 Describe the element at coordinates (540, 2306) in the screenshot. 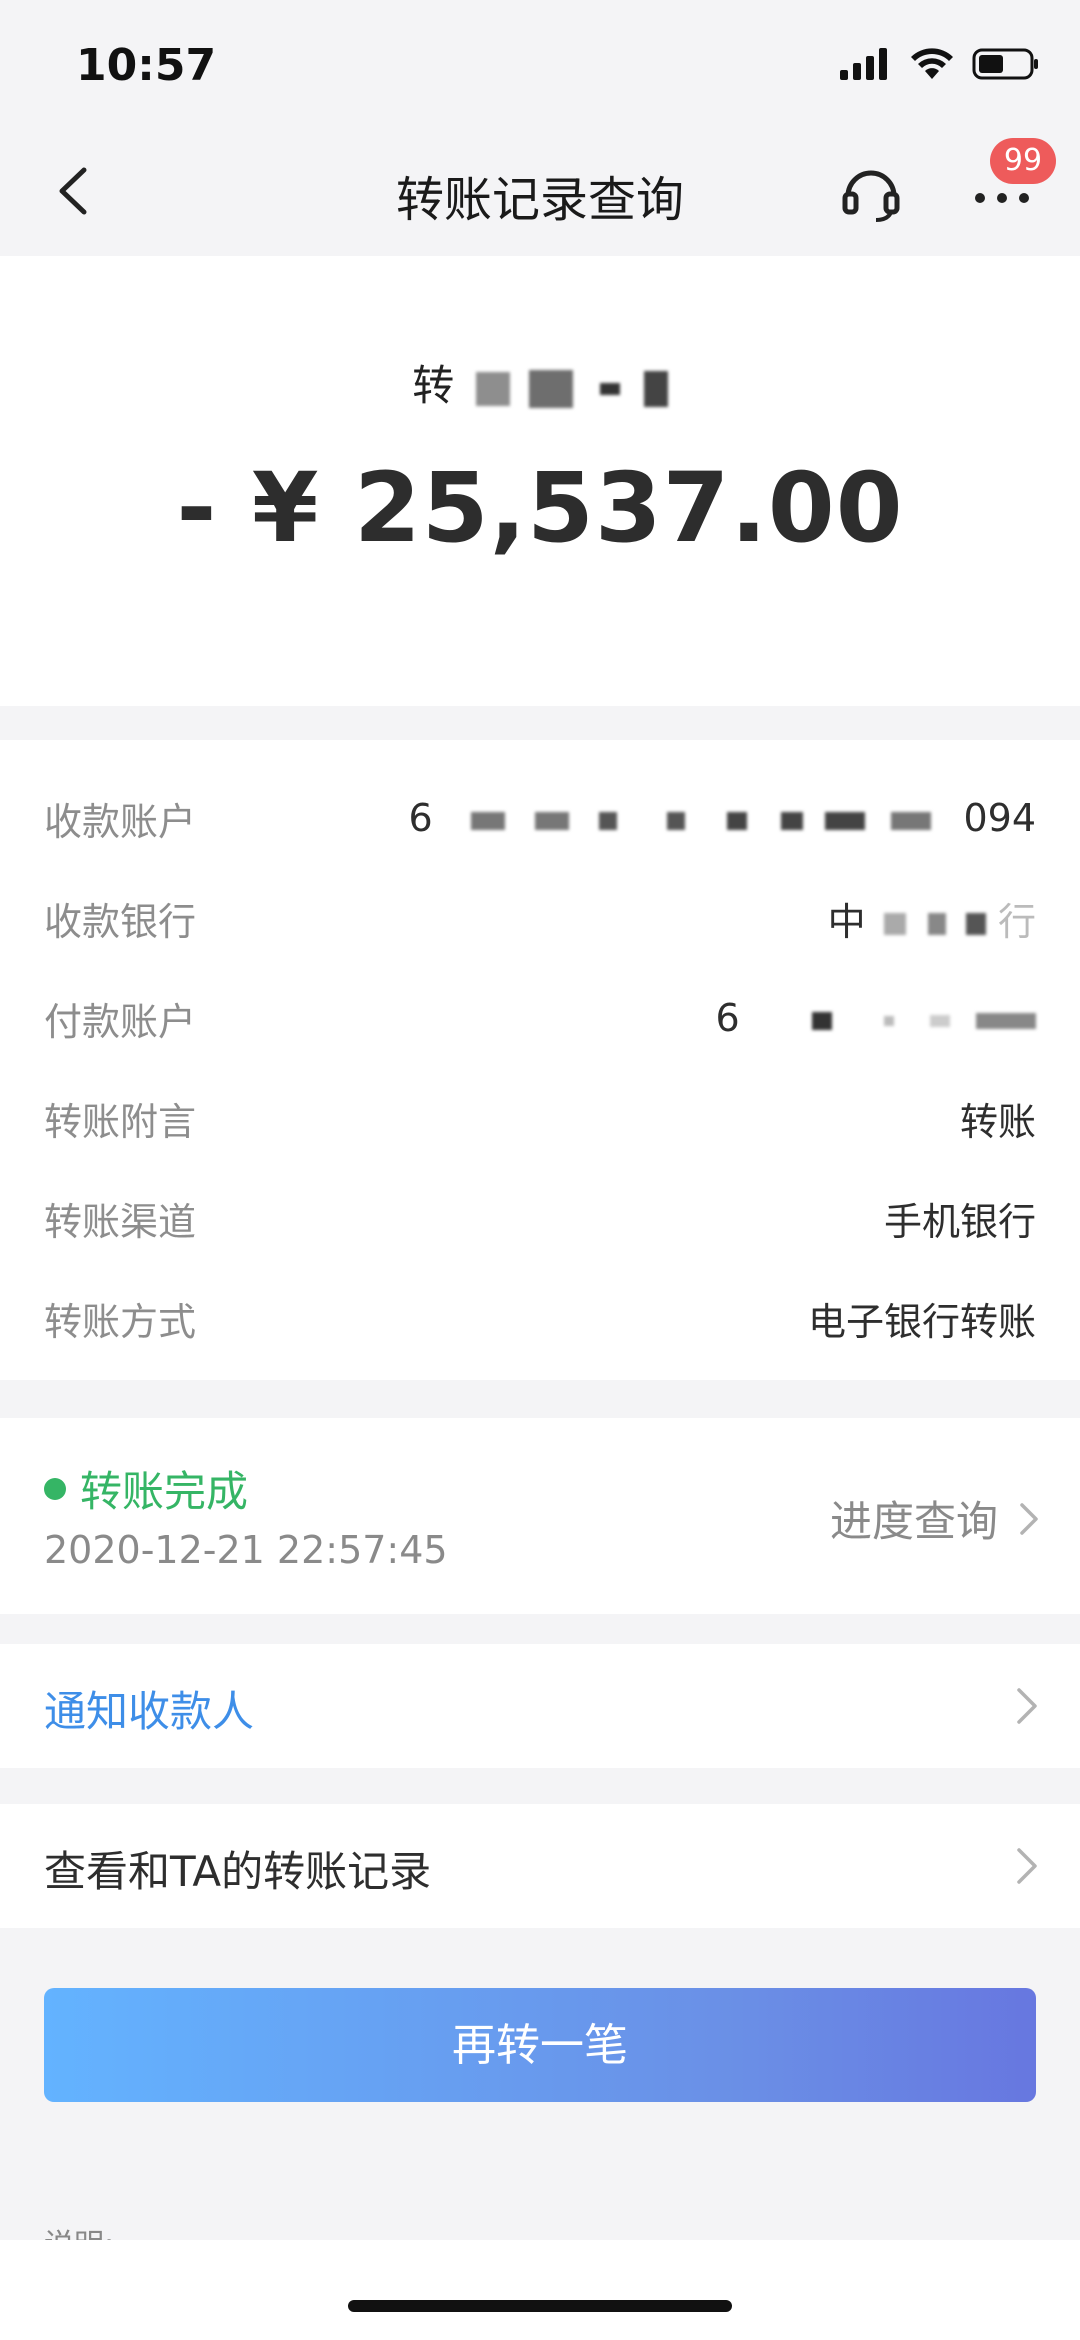

I see `home-indicator` at that location.